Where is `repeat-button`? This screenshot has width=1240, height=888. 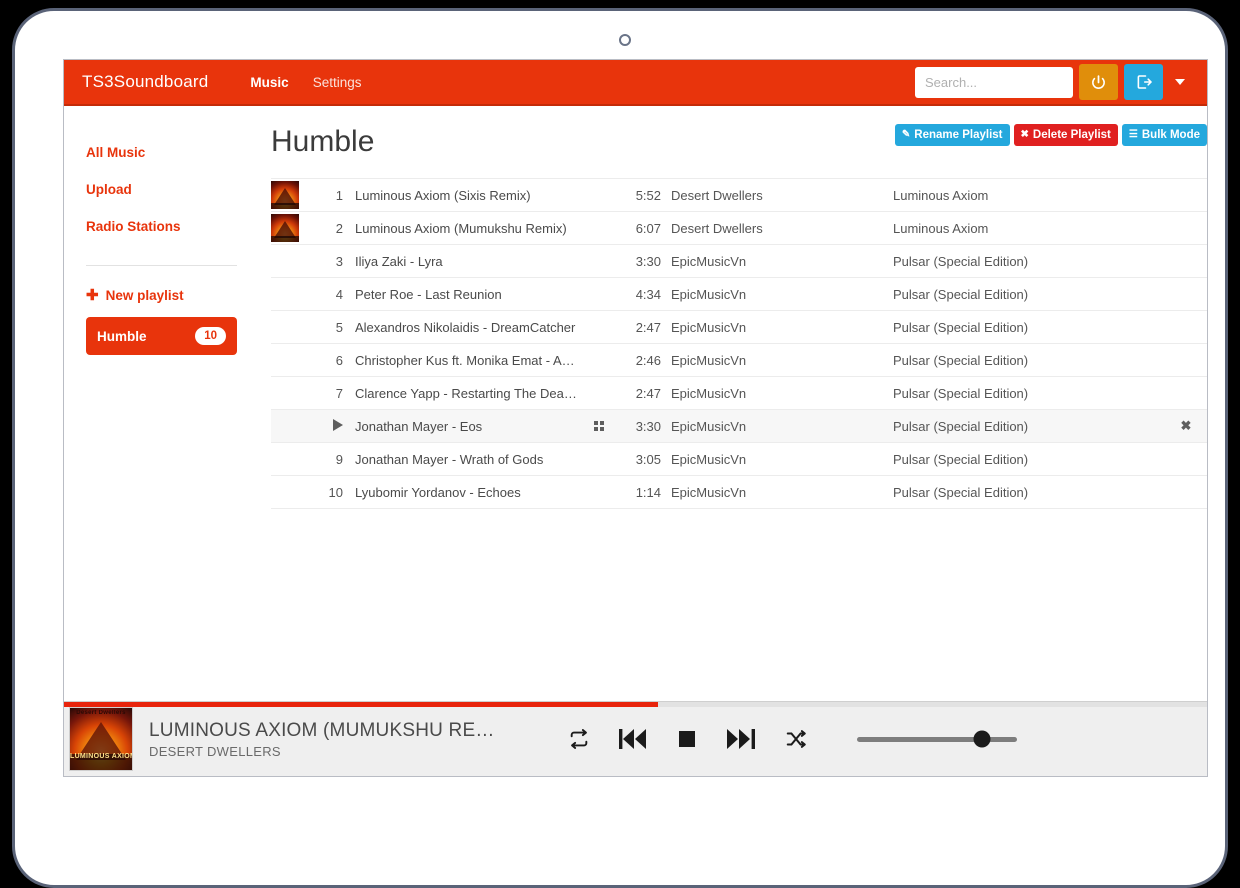
repeat-button is located at coordinates (579, 739).